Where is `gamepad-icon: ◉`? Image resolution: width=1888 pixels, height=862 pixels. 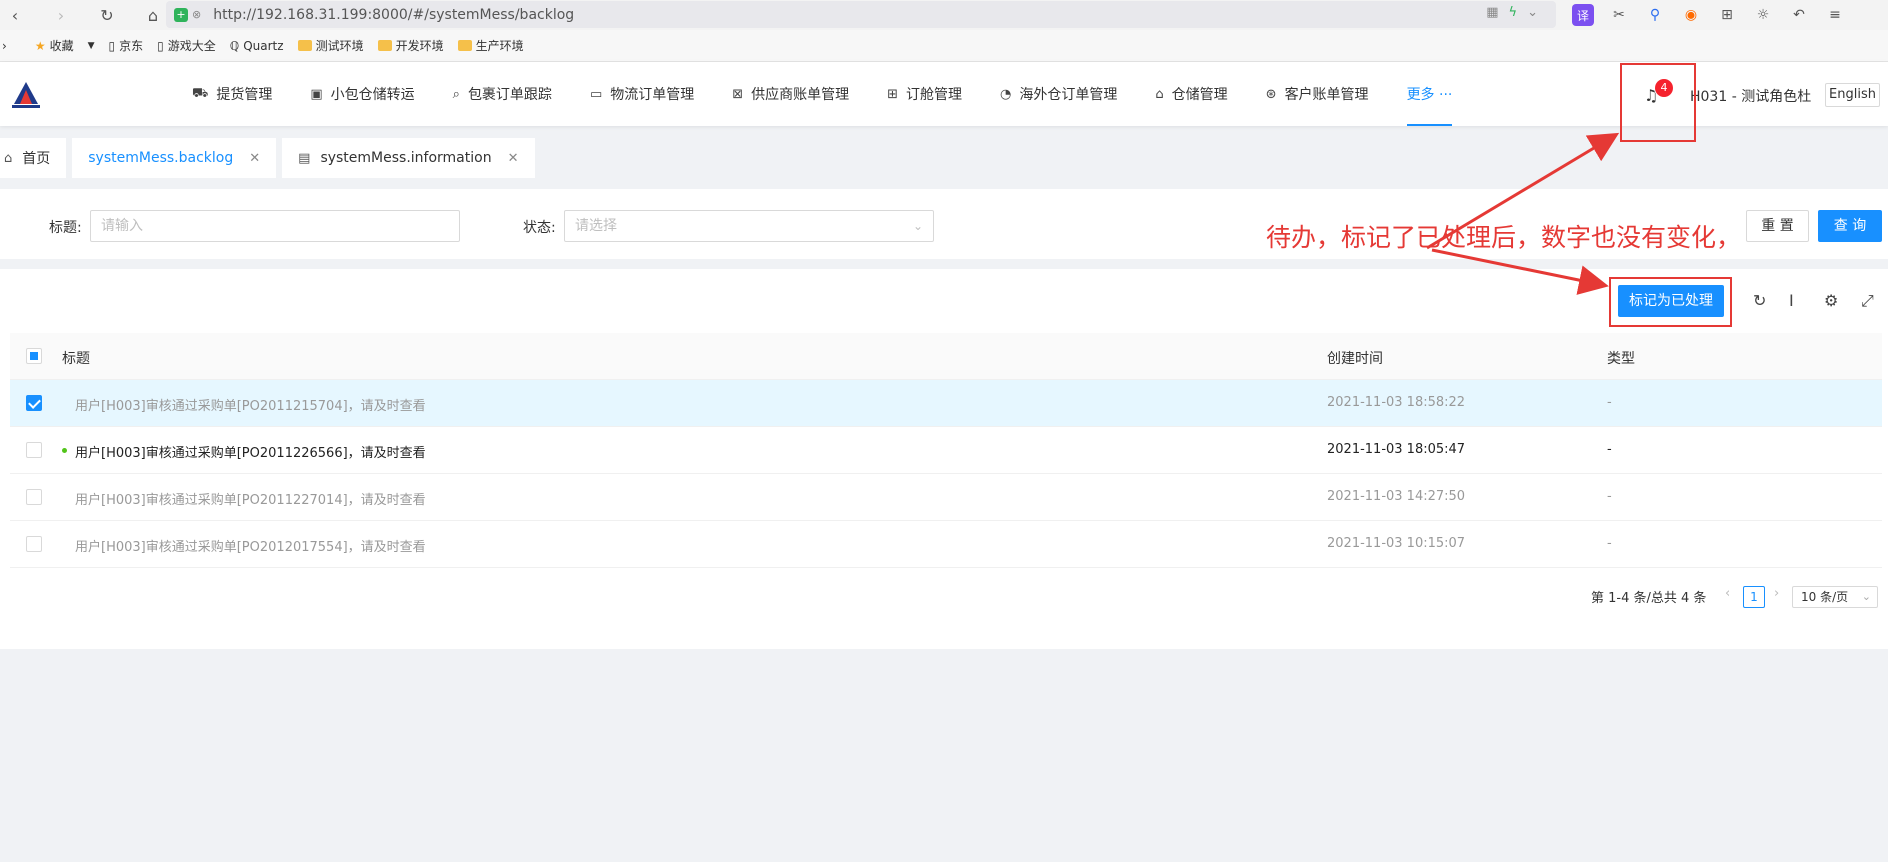 gamepad-icon: ◉ is located at coordinates (1691, 15).